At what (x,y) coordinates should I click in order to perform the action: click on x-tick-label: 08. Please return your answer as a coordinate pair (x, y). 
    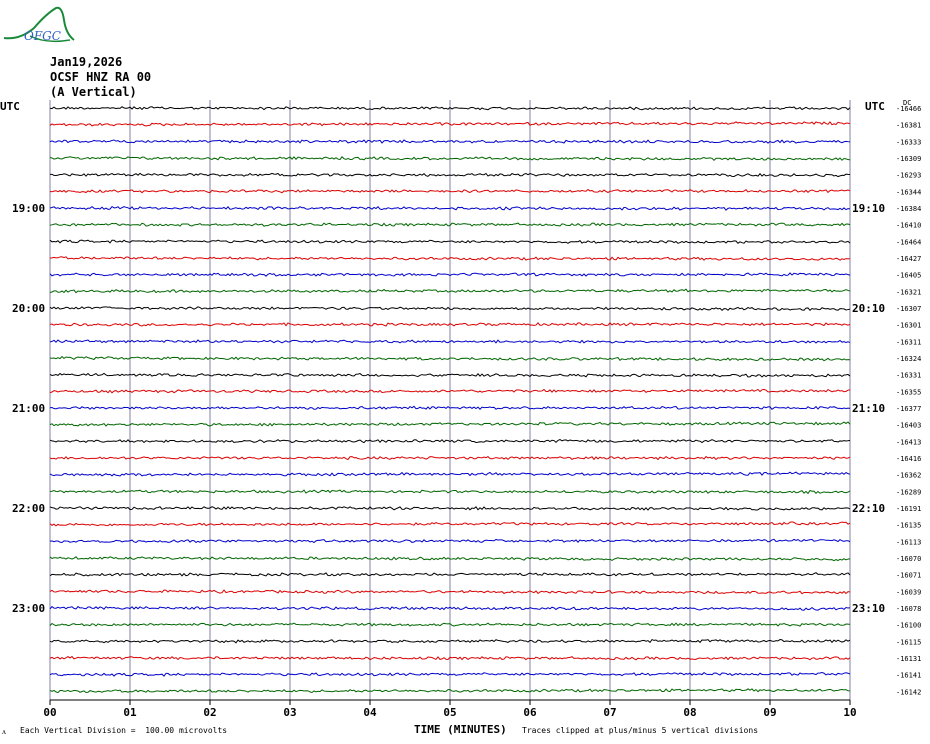
    Looking at the image, I should click on (689, 712).